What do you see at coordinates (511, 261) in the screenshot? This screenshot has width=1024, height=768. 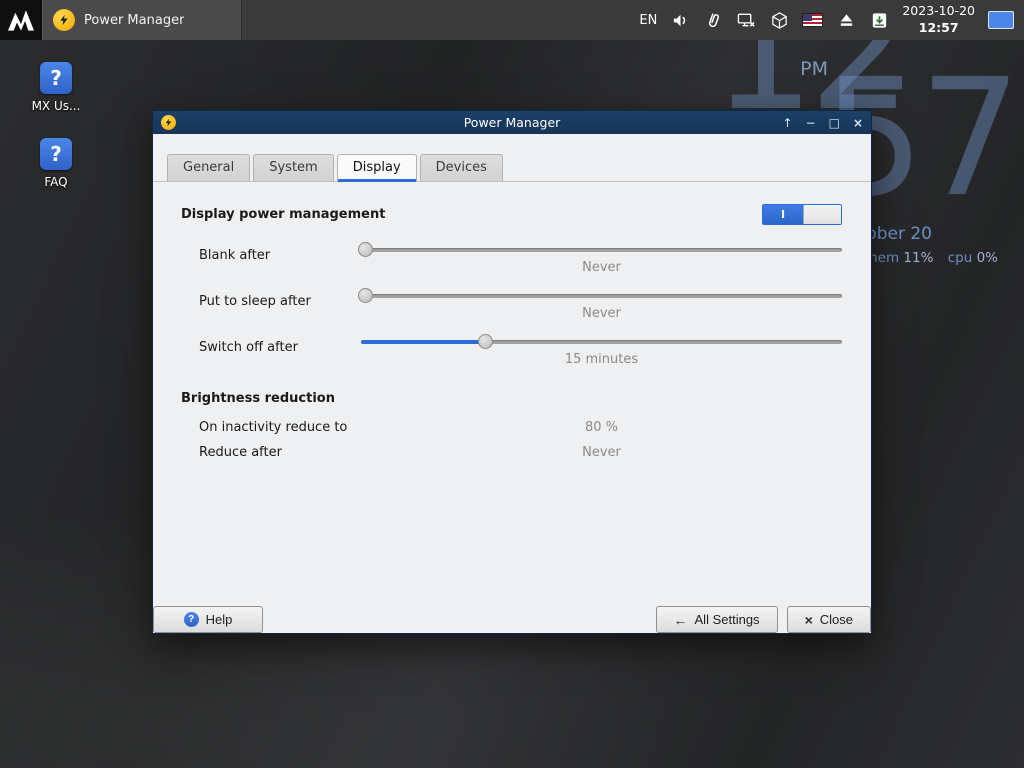 I see `blank-after-row: Blank after Never` at bounding box center [511, 261].